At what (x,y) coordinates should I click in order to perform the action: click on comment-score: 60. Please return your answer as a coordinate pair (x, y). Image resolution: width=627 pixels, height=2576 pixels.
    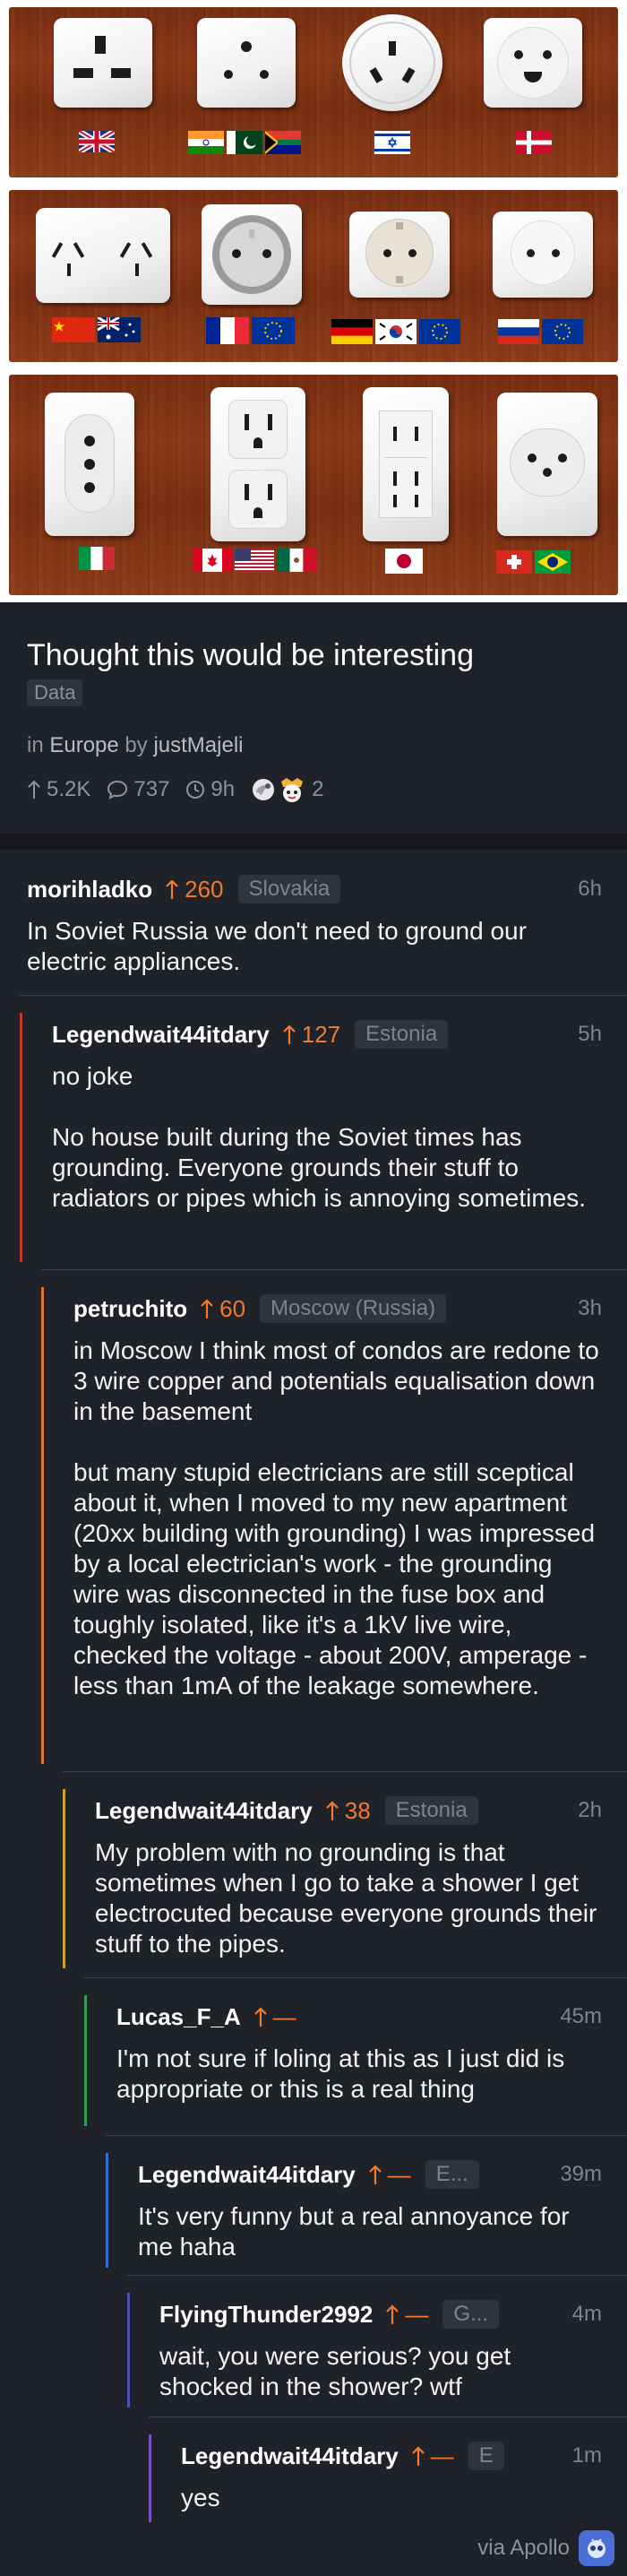
    Looking at the image, I should click on (222, 1309).